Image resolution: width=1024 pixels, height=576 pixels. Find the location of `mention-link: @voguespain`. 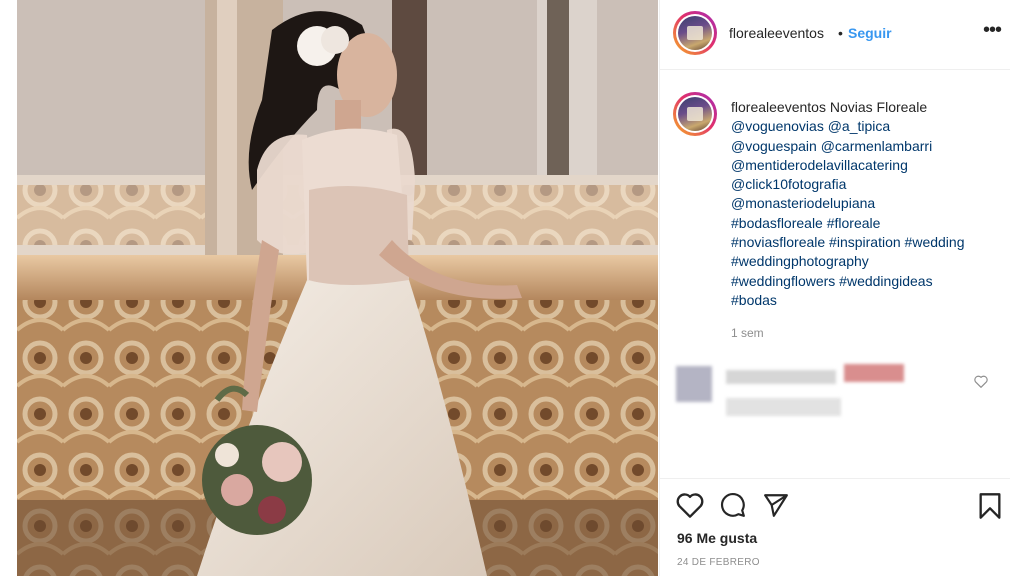

mention-link: @voguespain is located at coordinates (774, 146).